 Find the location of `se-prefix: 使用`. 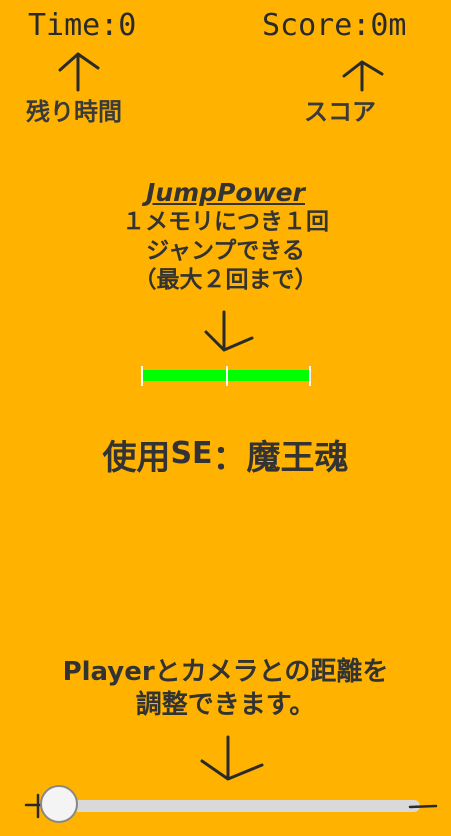

se-prefix: 使用 is located at coordinates (136, 458).